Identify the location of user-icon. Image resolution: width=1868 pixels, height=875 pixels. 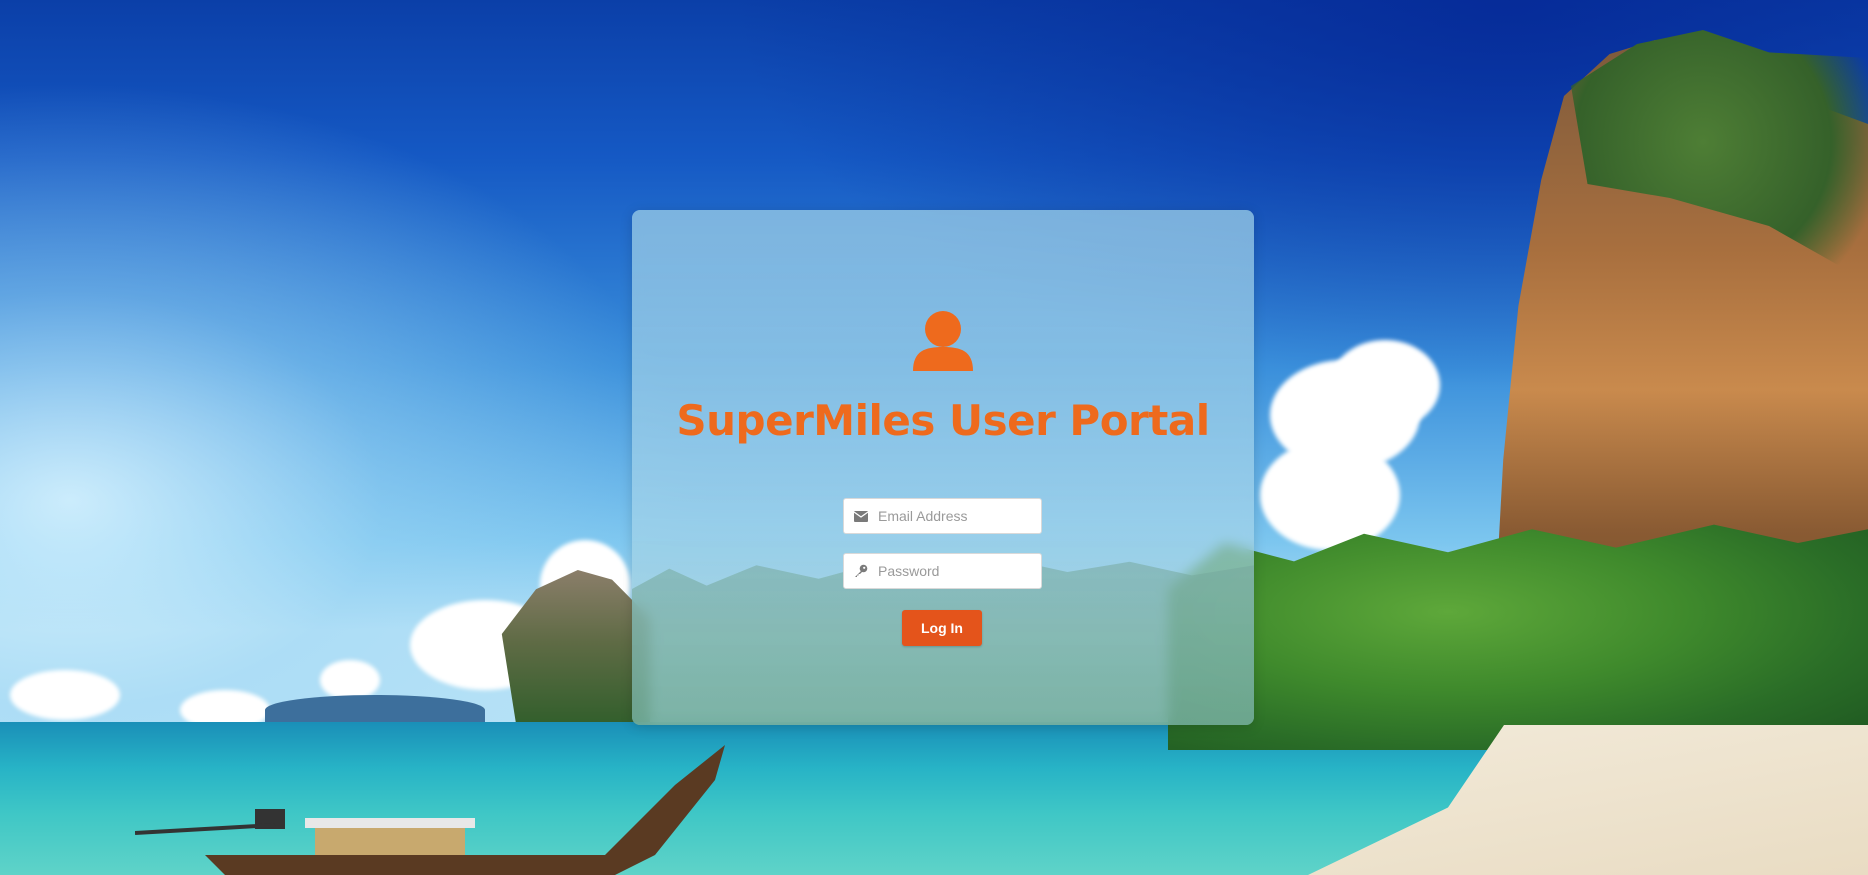
(943, 341).